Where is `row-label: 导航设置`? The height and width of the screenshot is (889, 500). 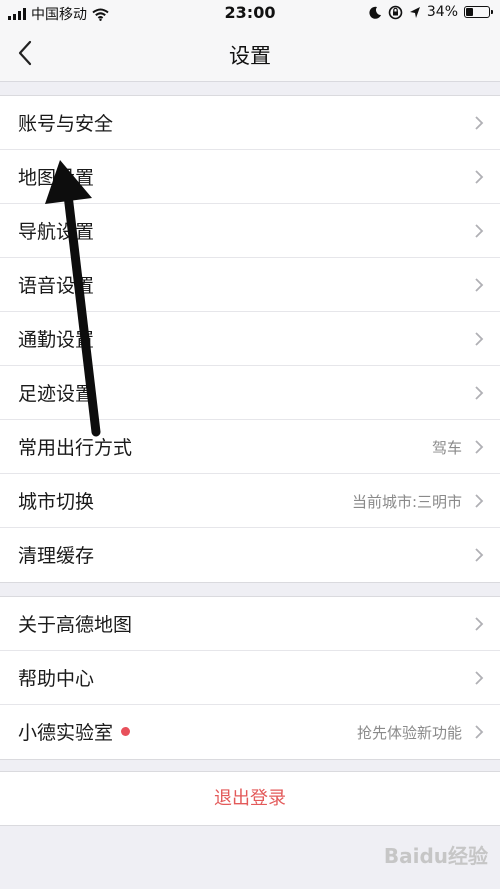 row-label: 导航设置 is located at coordinates (56, 232).